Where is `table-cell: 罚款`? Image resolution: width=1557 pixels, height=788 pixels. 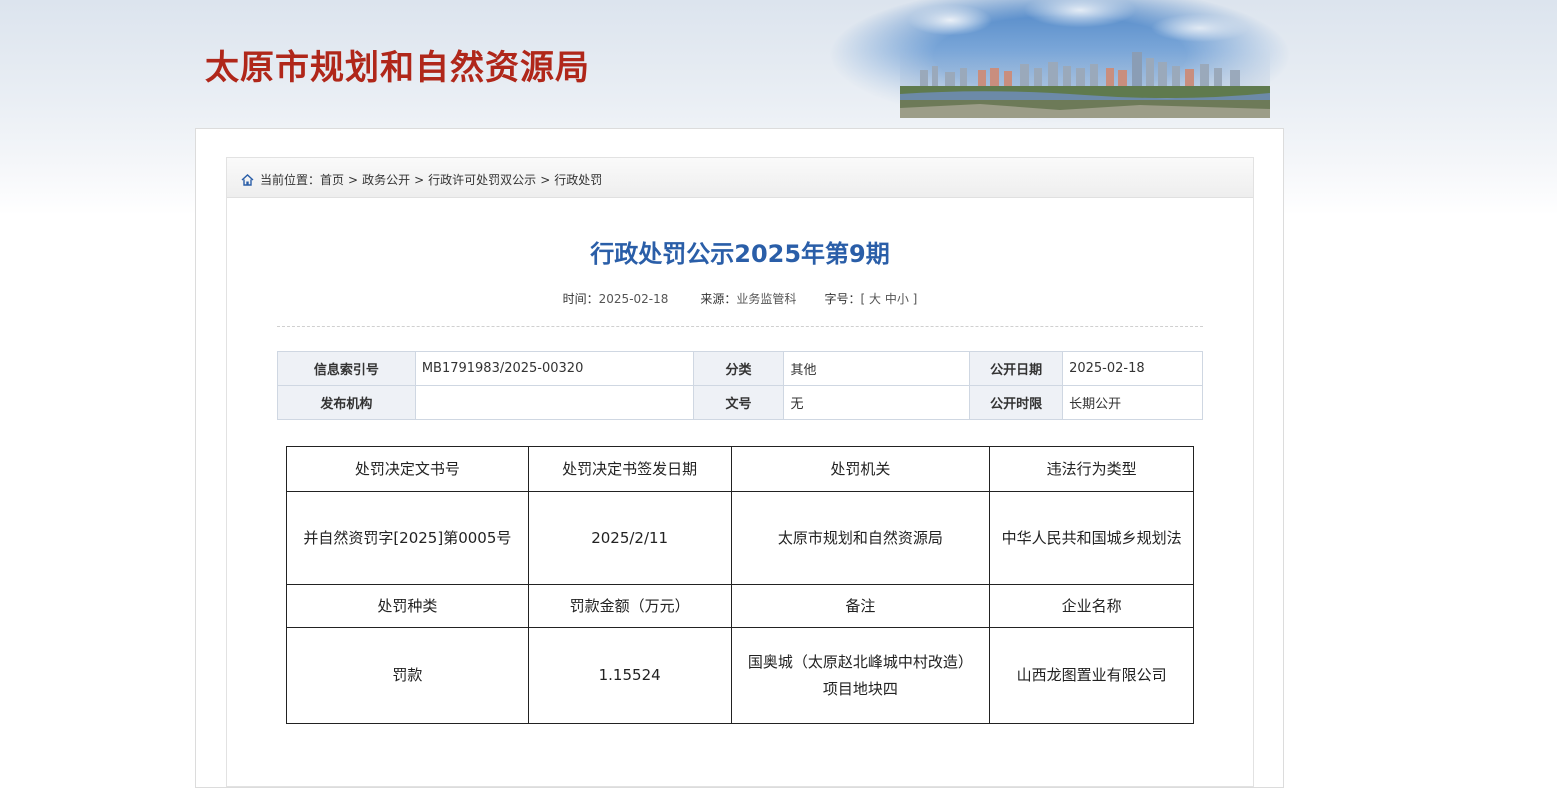
table-cell: 罚款 is located at coordinates (407, 675).